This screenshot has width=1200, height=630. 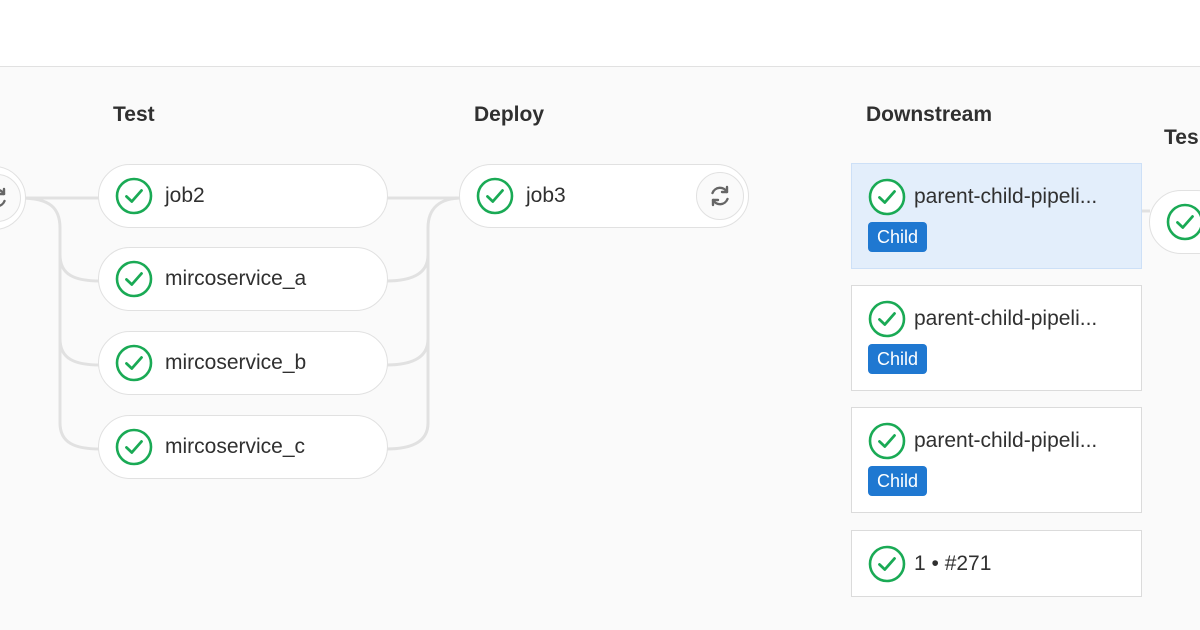 What do you see at coordinates (929, 114) in the screenshot?
I see `stage-title-downstream: Downstream` at bounding box center [929, 114].